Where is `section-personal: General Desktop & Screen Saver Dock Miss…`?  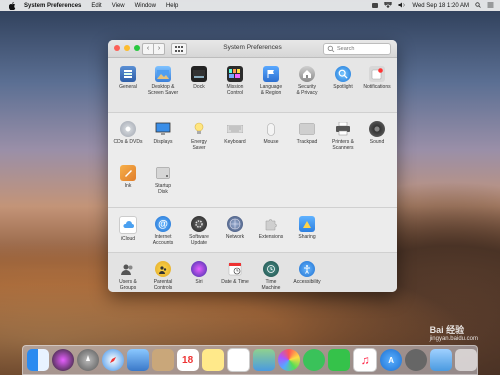
section-personal: General Desktop & Screen Saver Dock Miss… is located at coordinates (252, 85).